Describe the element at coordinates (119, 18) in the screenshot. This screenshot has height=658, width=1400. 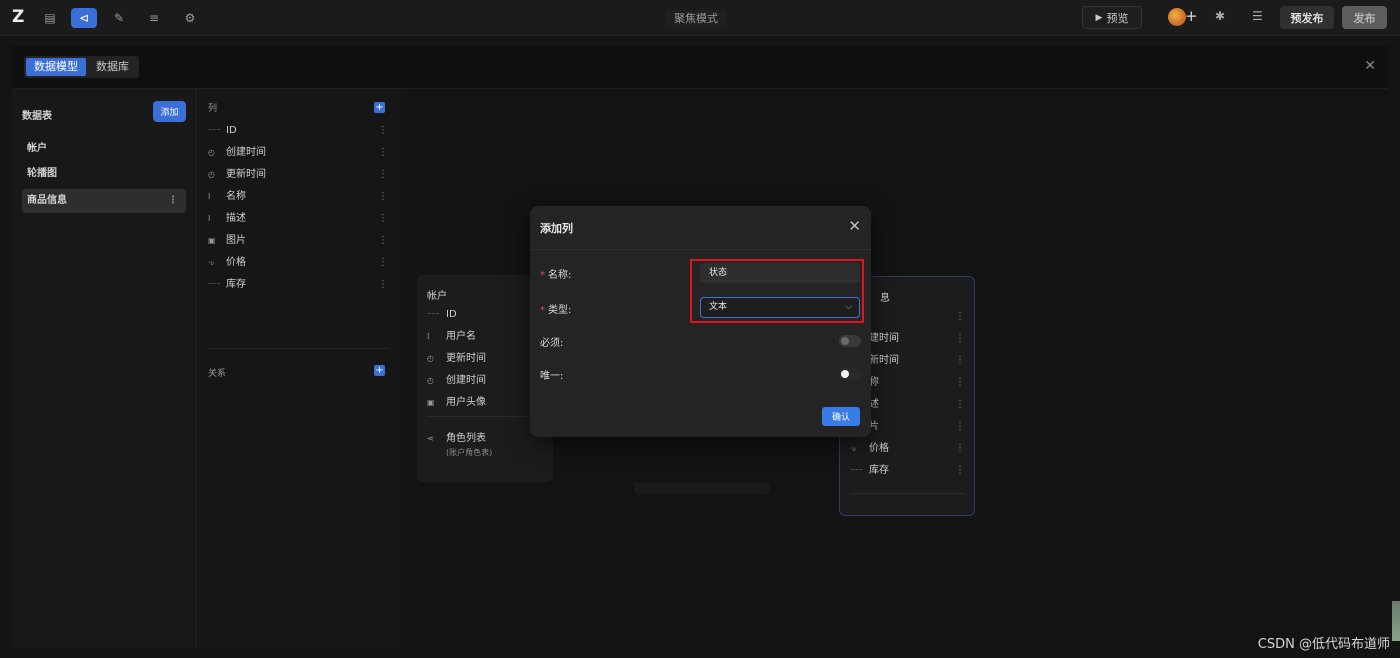
I see `plugin-icon: ✎` at that location.